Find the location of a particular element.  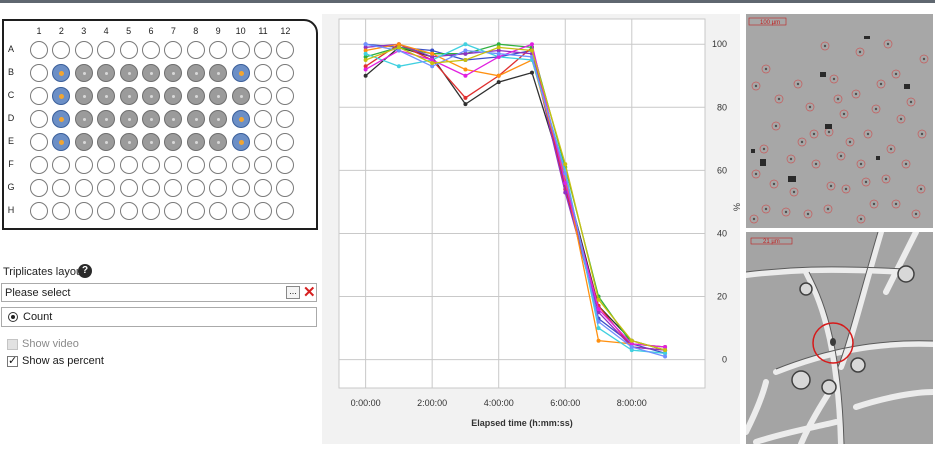

well-C3 is located at coordinates (83, 96).